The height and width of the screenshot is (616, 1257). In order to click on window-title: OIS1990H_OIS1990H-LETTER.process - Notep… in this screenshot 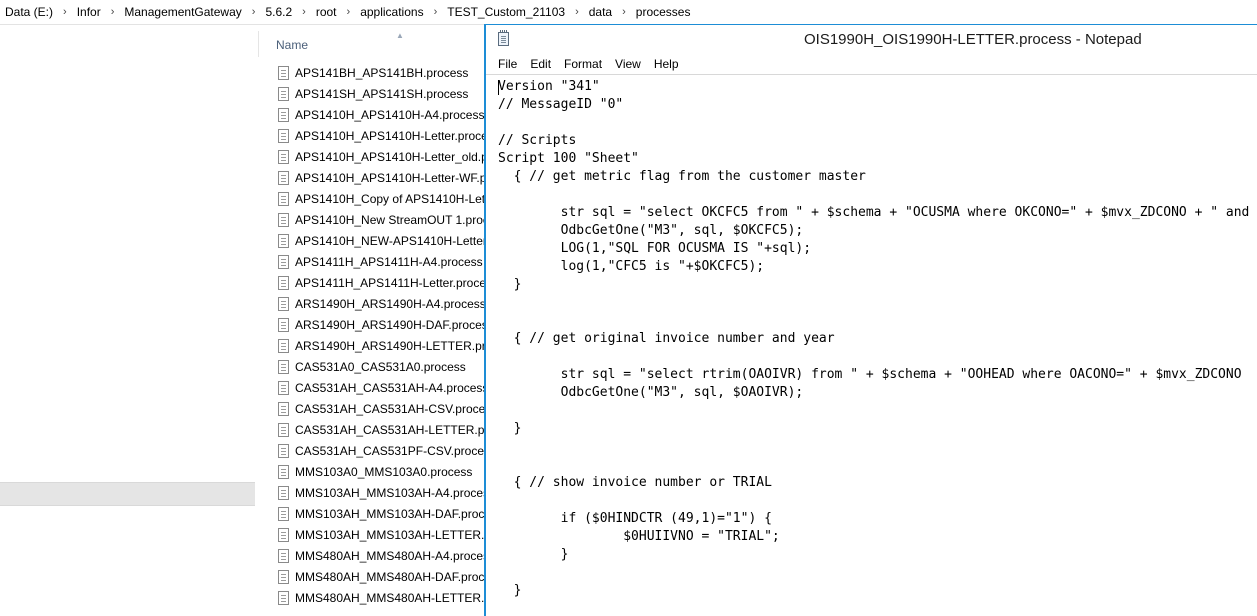, I will do `click(973, 39)`.